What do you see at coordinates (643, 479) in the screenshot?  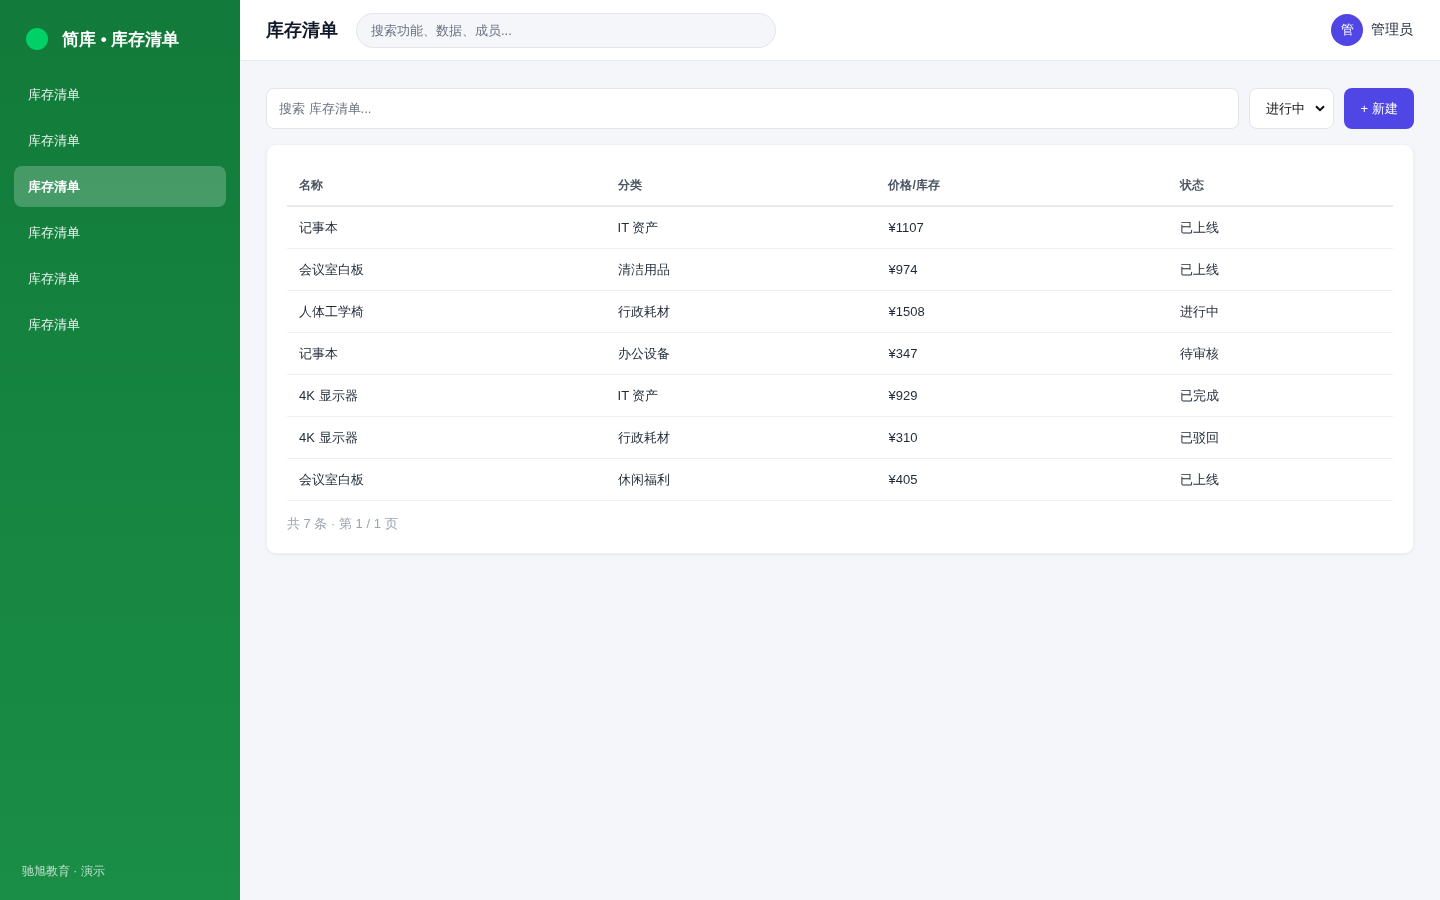 I see `table-cell: 休闲福利` at bounding box center [643, 479].